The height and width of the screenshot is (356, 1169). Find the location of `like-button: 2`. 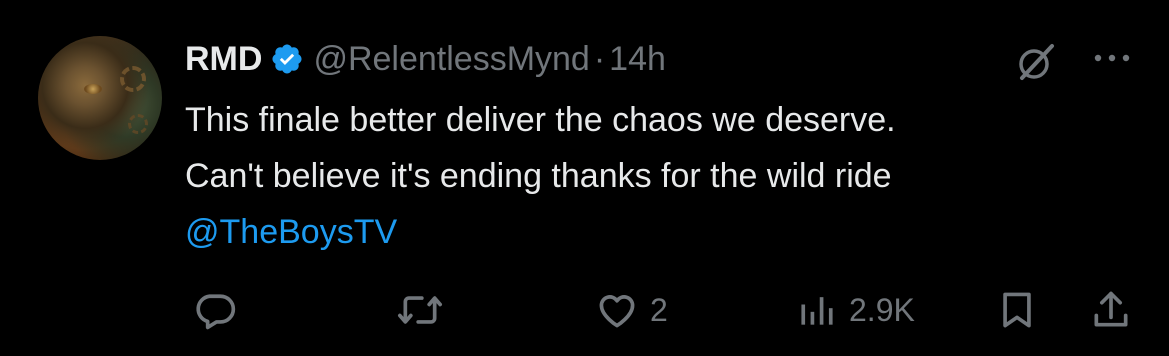

like-button: 2 is located at coordinates (631, 310).